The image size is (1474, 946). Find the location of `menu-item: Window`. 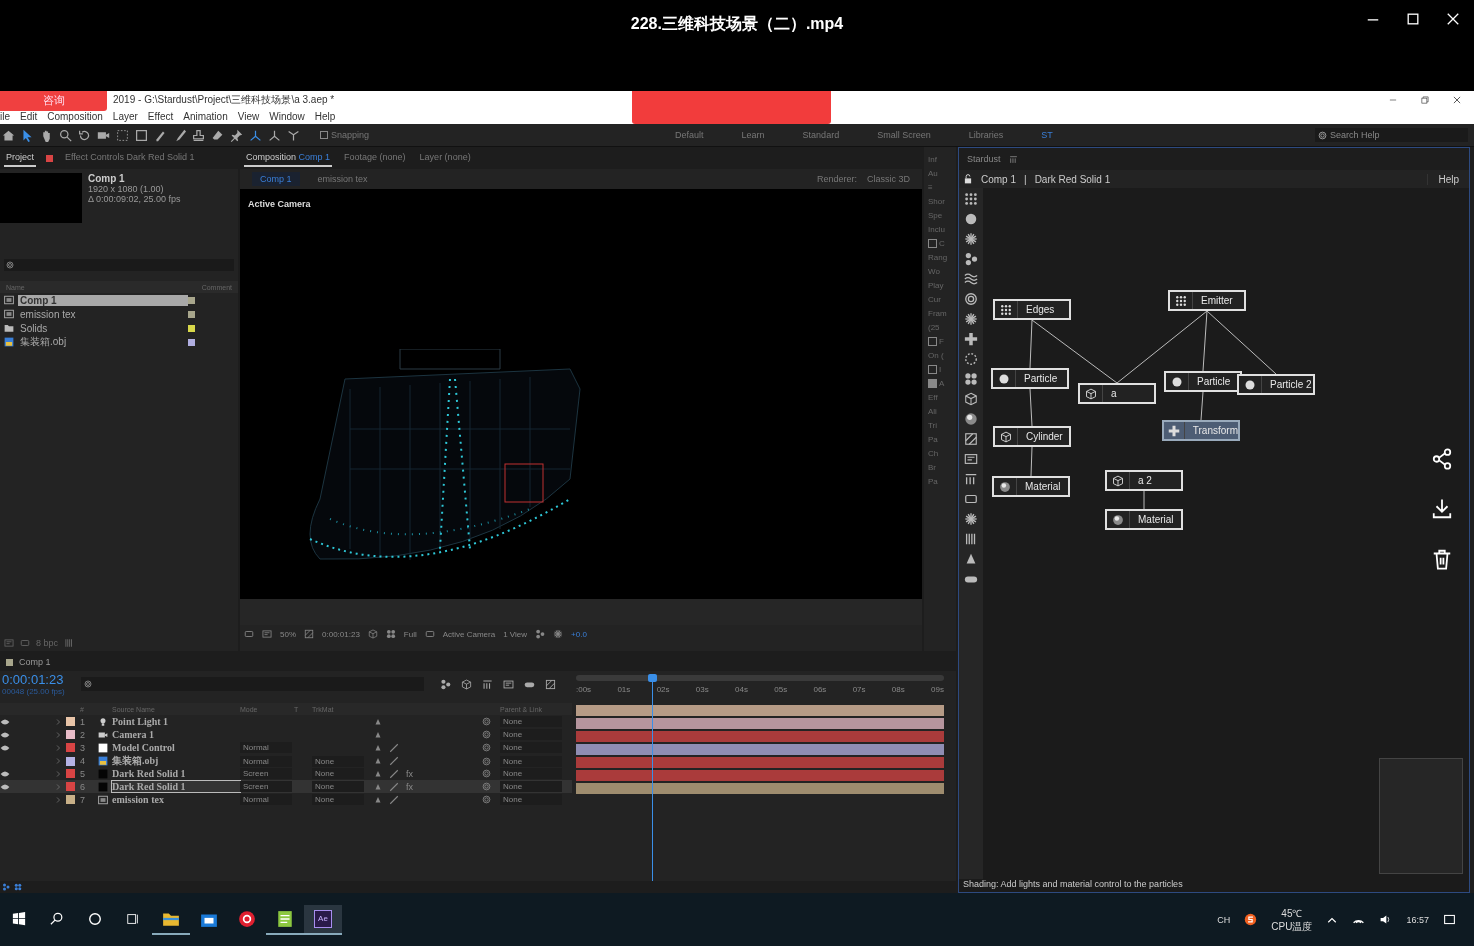

menu-item: Window is located at coordinates (287, 116).